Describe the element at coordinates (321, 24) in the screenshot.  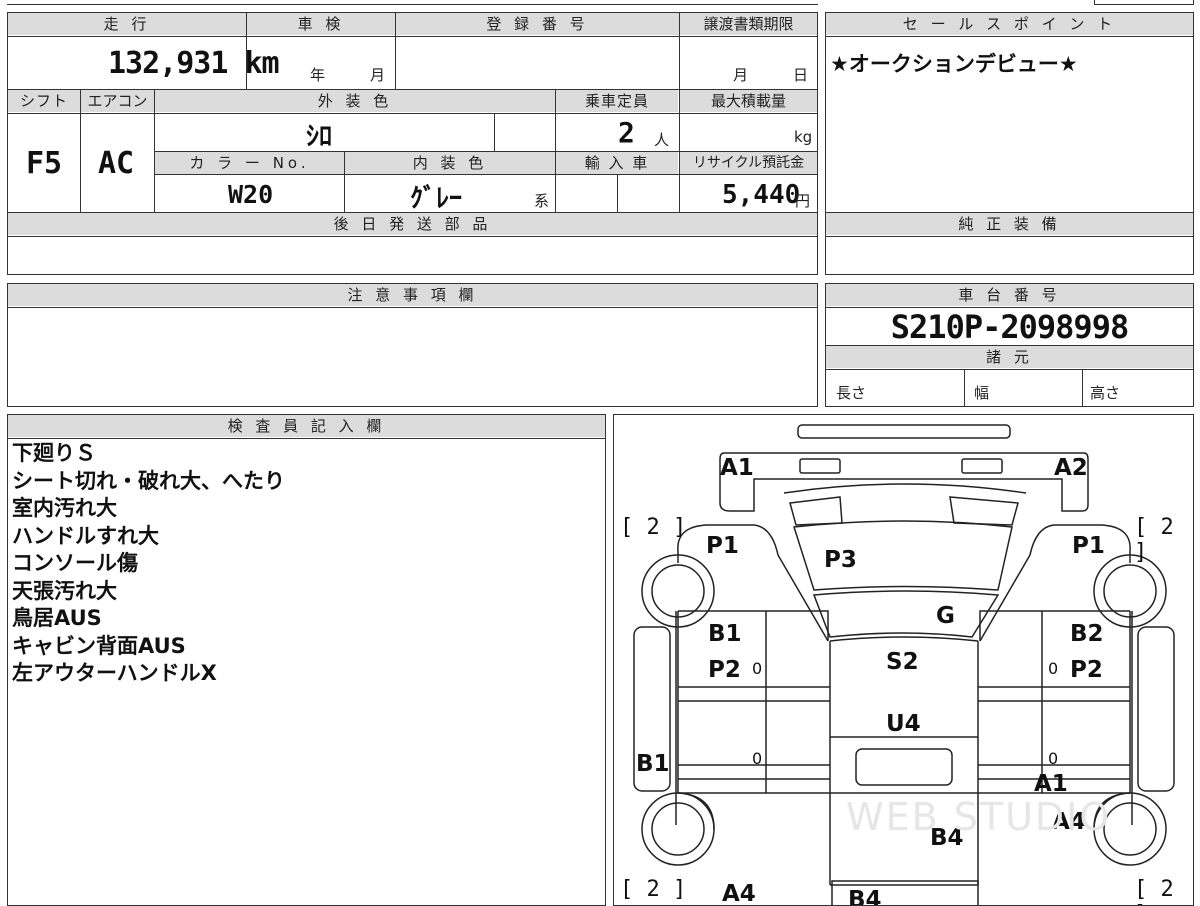
I see `header-inspection: 車 検` at that location.